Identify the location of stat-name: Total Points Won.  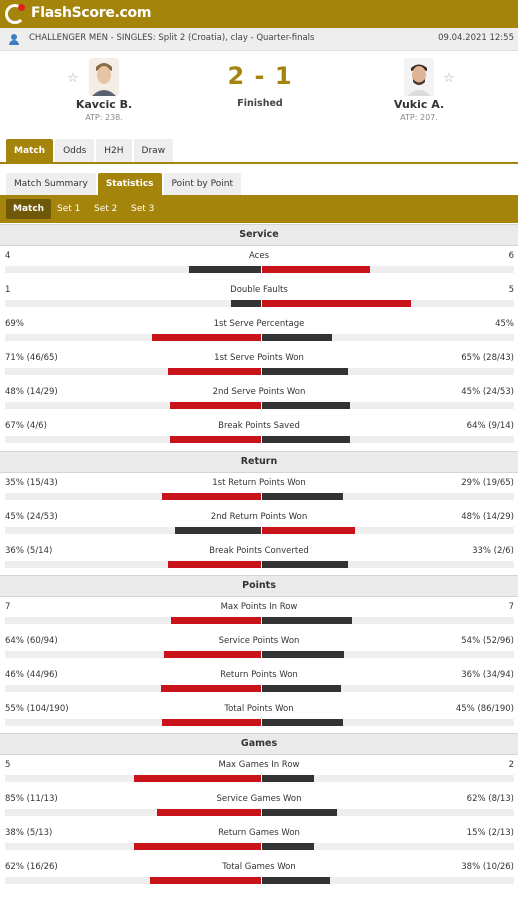
(259, 709).